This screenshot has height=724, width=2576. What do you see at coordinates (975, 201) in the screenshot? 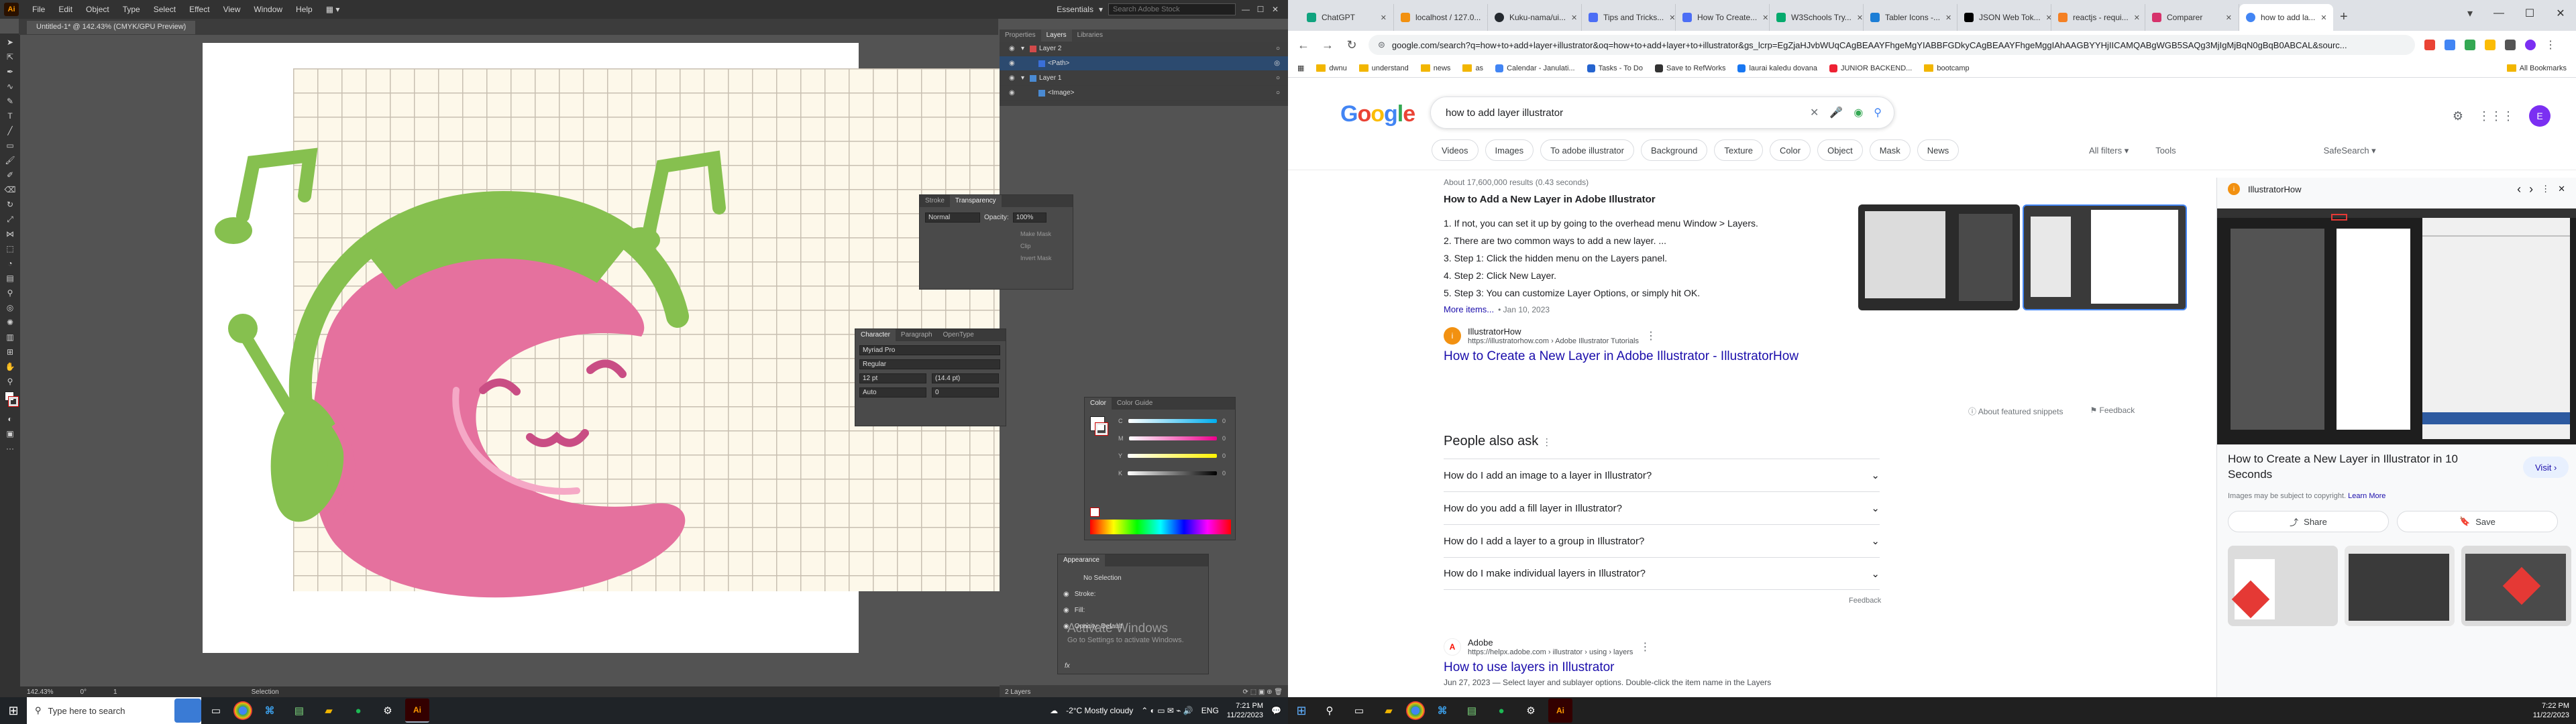
I see `tab-transparency: Transparency` at bounding box center [975, 201].